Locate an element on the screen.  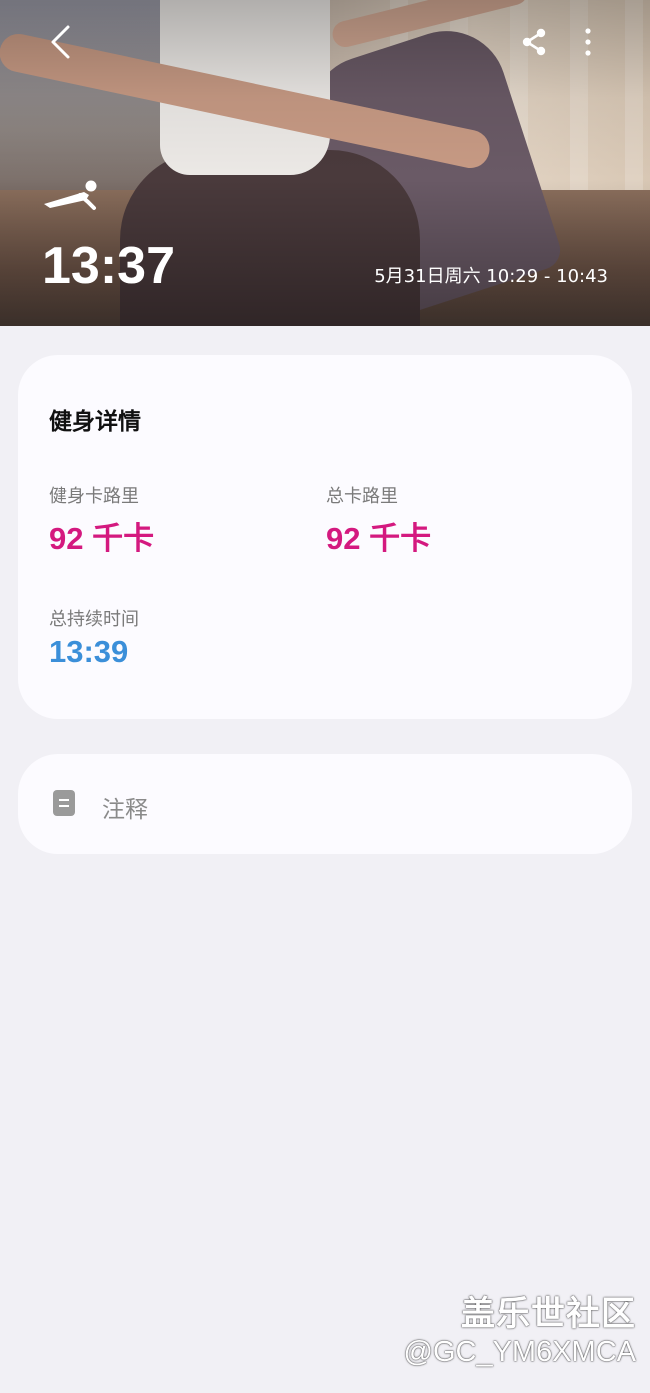
share-button is located at coordinates (534, 42).